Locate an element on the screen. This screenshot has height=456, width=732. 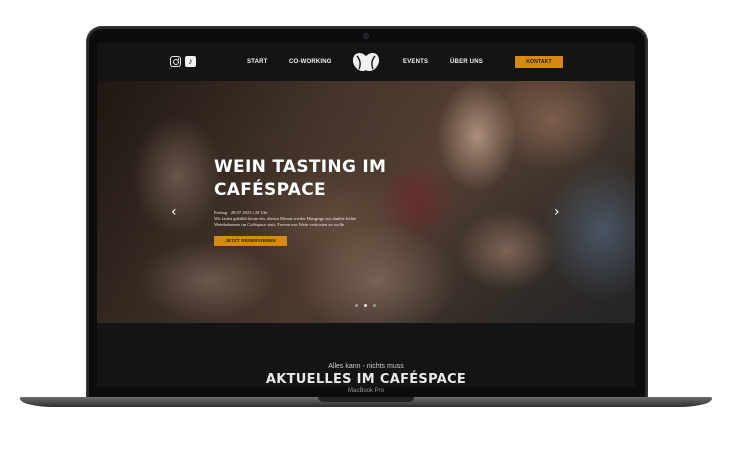
slider-prev-arrow-icon: ‹ is located at coordinates (174, 212).